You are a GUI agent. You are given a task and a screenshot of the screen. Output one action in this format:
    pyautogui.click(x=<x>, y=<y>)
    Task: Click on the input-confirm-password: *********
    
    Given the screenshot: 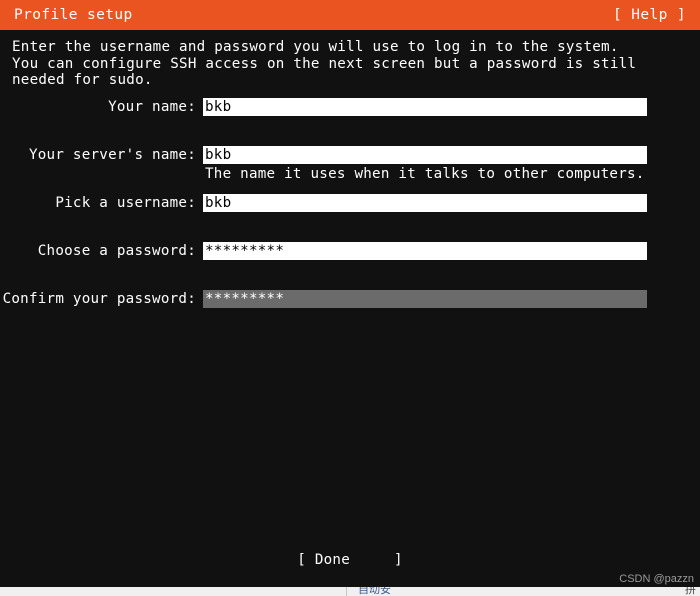 What is the action you would take?
    pyautogui.click(x=425, y=299)
    